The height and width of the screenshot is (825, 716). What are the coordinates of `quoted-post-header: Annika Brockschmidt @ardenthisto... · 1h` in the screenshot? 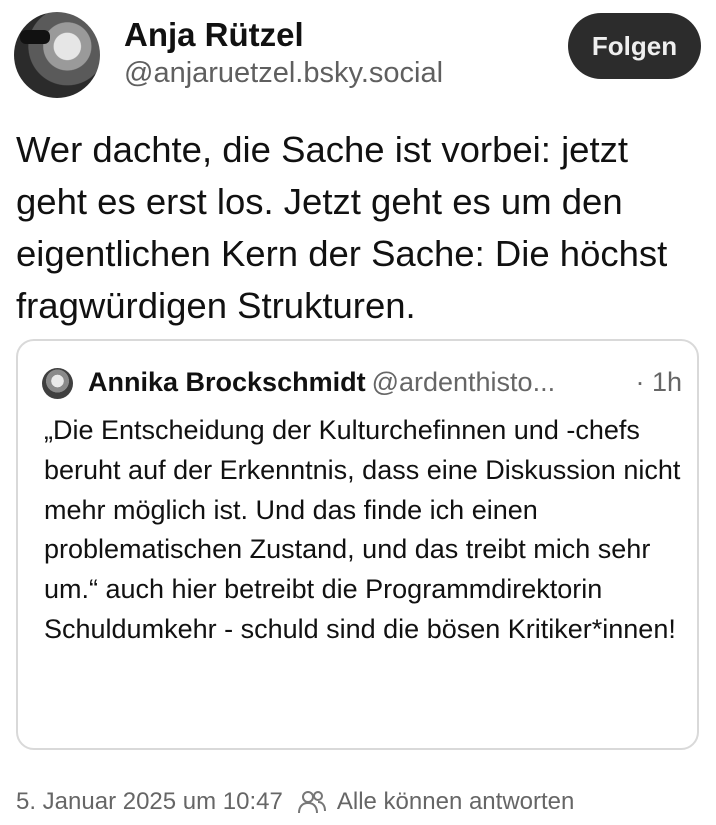 It's located at (388, 382).